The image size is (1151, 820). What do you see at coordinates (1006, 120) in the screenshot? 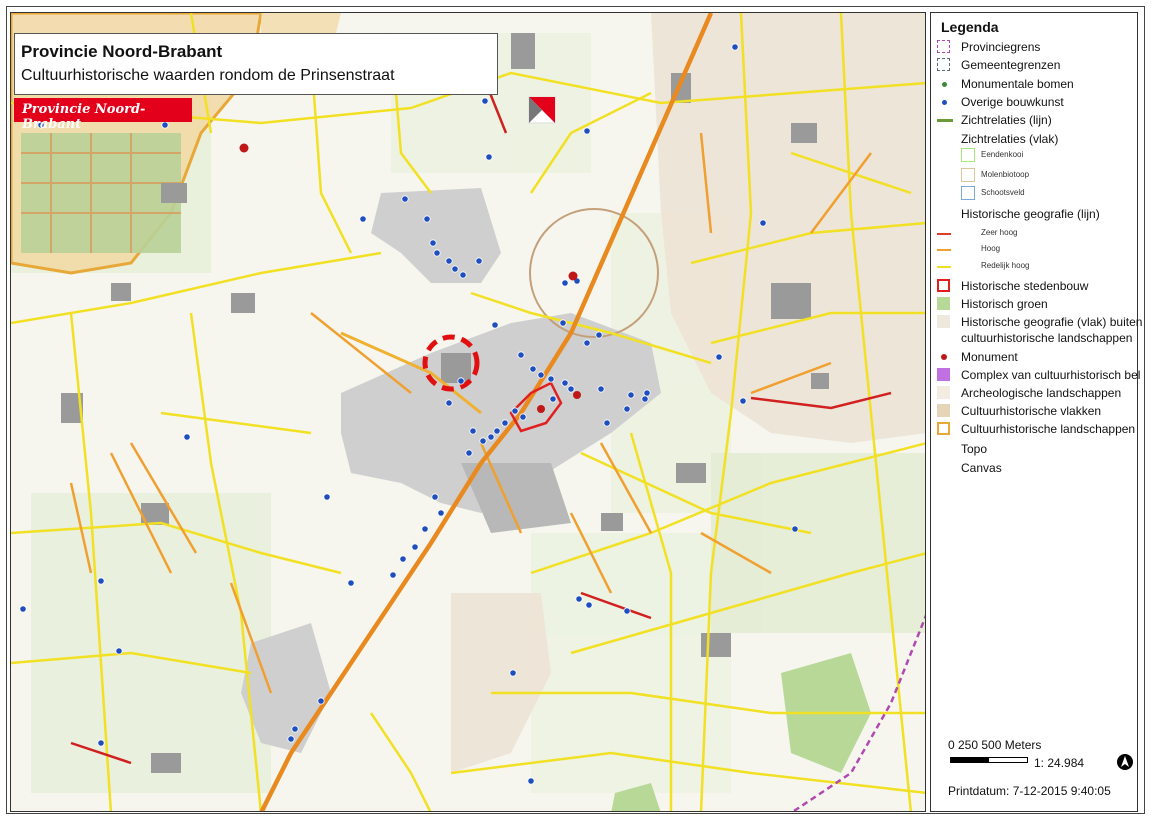
I see `legend-label: Zichtrelaties (lijn)` at bounding box center [1006, 120].